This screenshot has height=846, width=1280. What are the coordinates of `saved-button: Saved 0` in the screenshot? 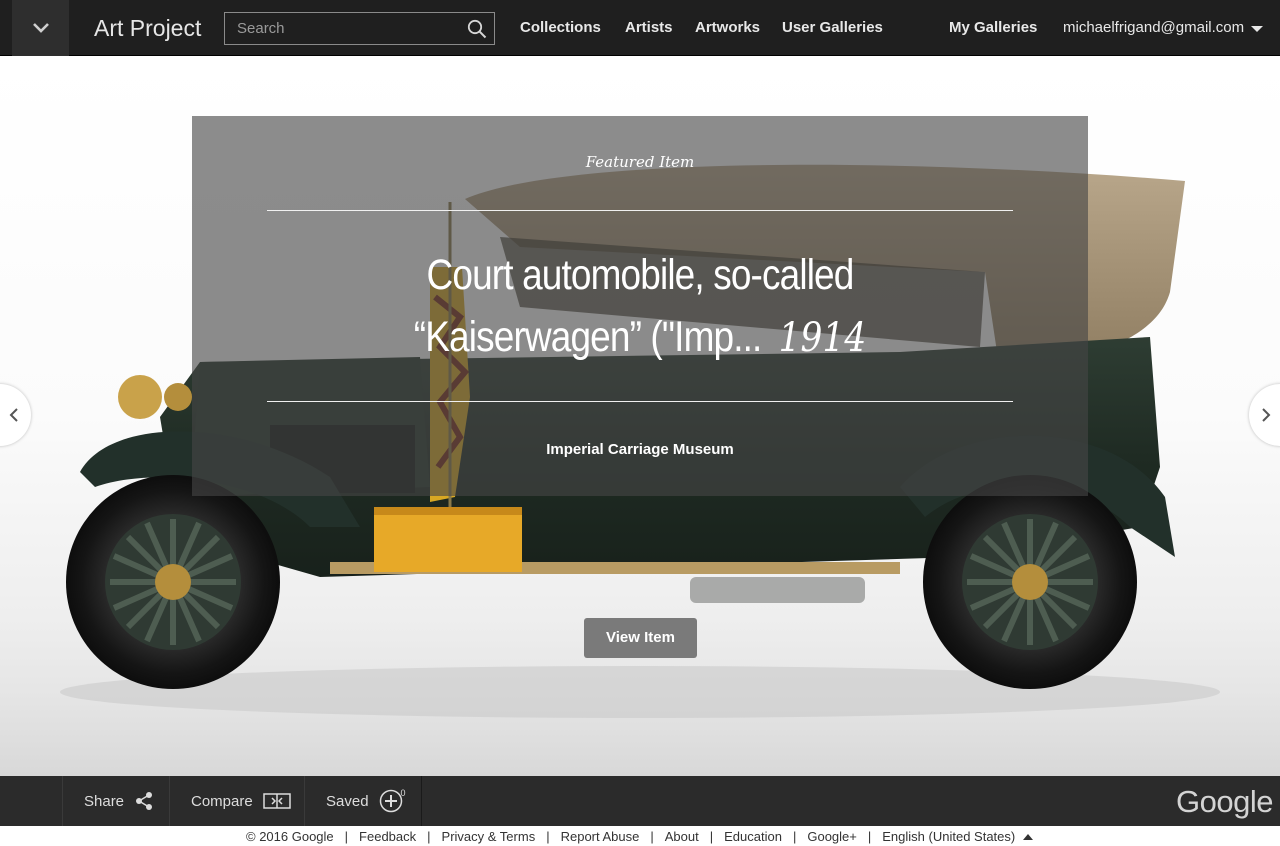 It's located at (363, 801).